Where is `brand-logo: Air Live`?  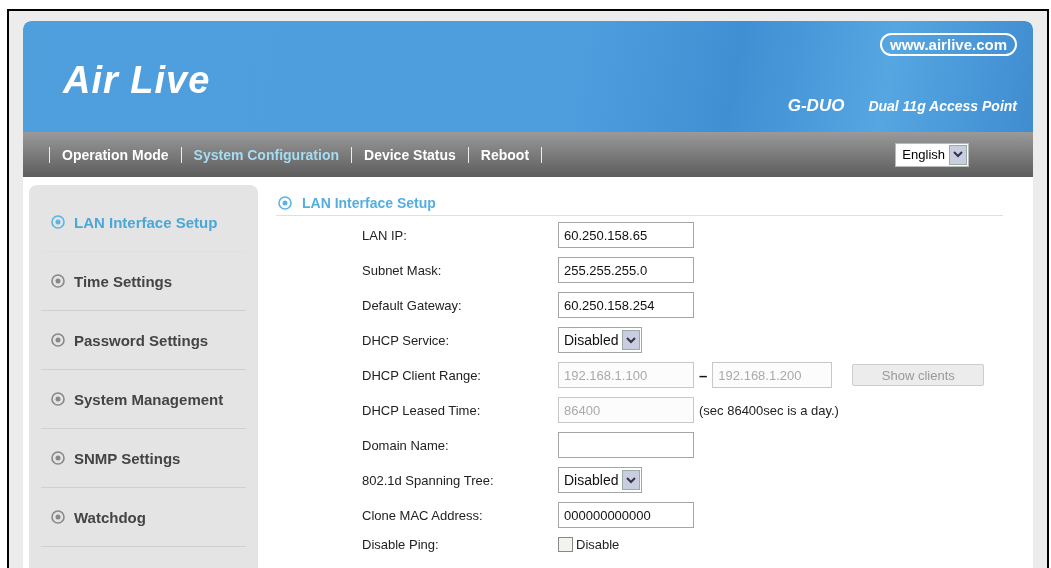 brand-logo: Air Live is located at coordinates (137, 80).